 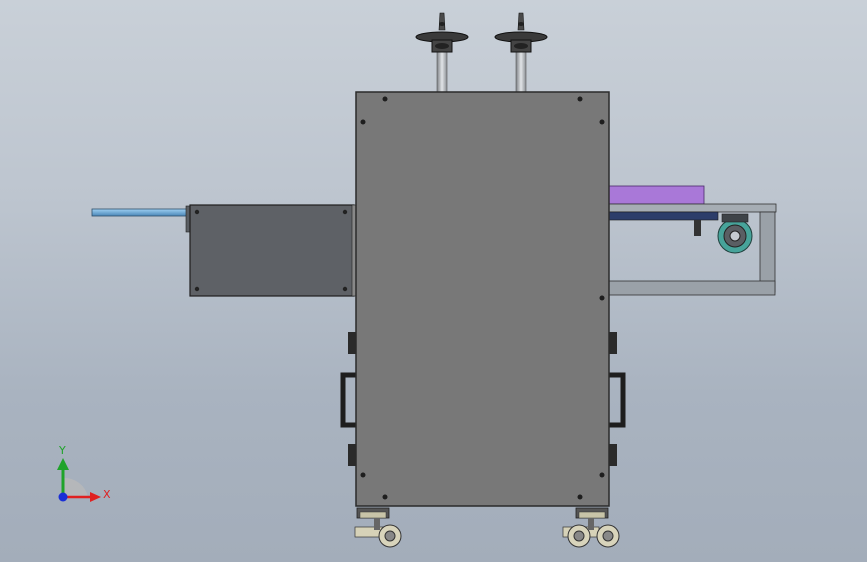 I want to click on handwheel-right, so click(x=521, y=52).